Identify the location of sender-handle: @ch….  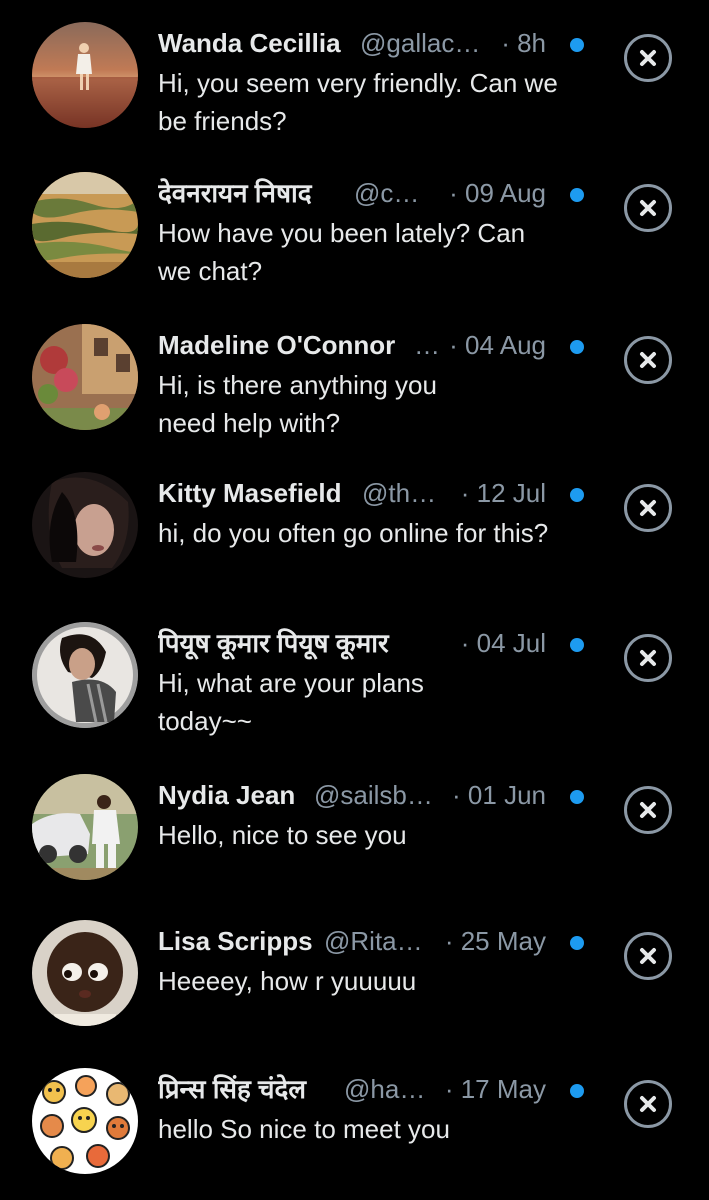
(389, 193).